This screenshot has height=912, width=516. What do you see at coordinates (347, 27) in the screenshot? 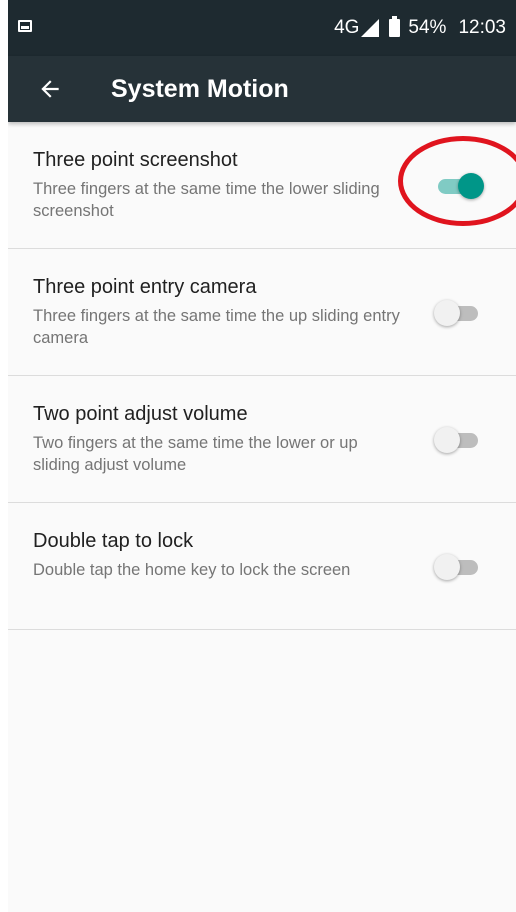
I see `network-type: 4G` at bounding box center [347, 27].